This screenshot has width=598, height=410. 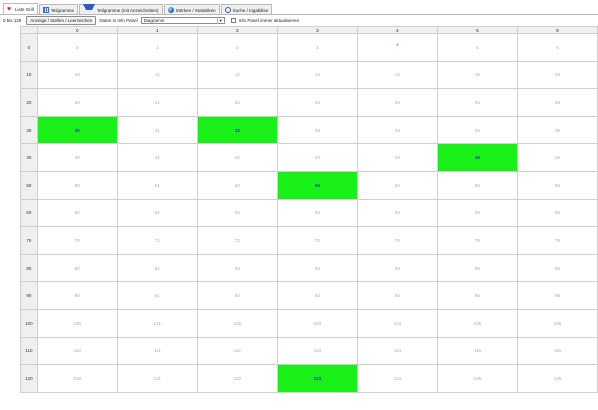 I want to click on row-header: 120, so click(x=29, y=378).